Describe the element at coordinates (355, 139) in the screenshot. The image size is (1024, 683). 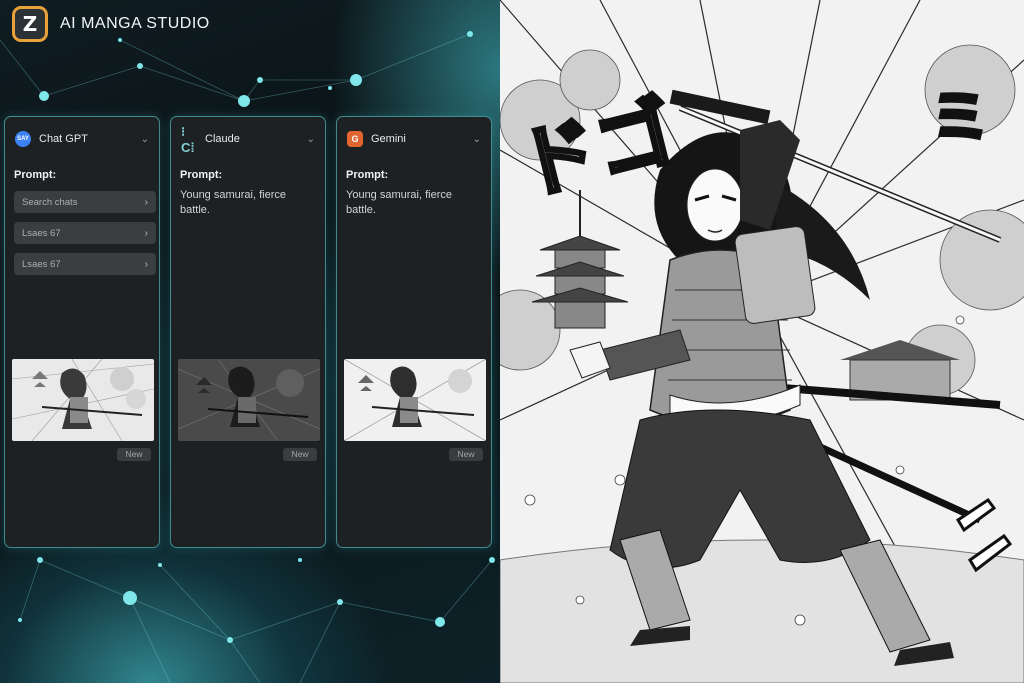
I see `gemini-icon: G` at that location.